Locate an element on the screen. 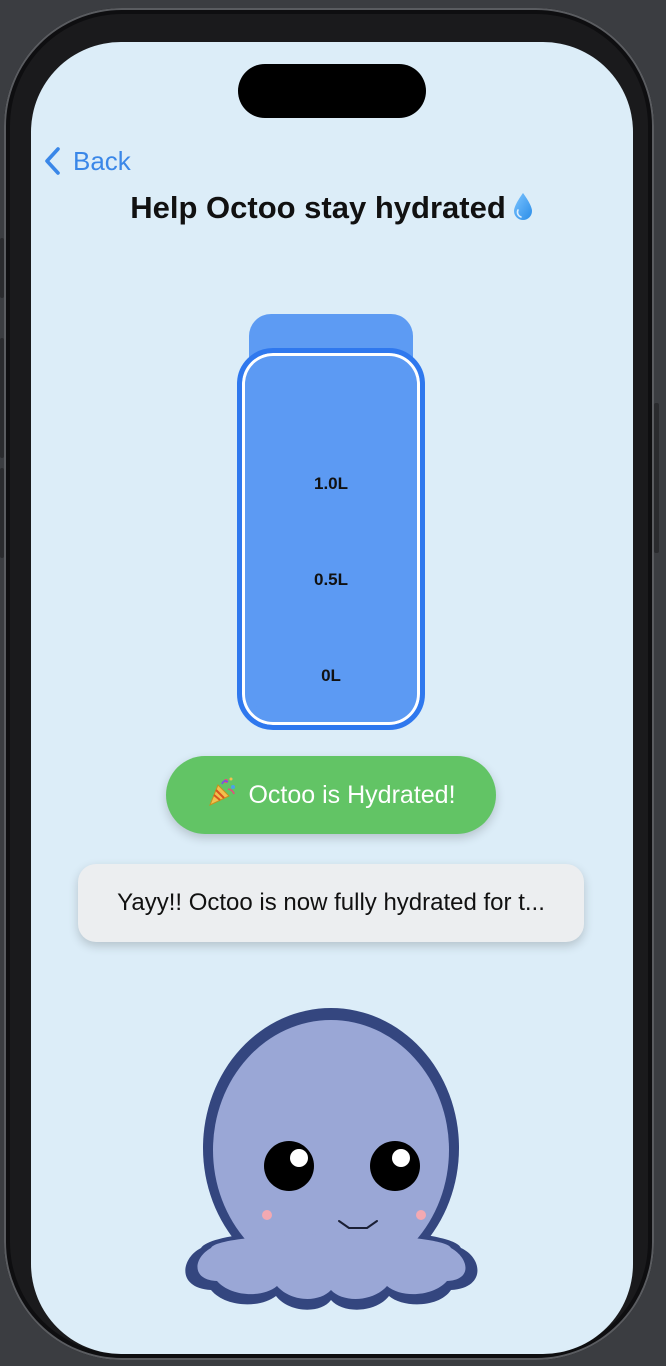  bottle-mark-1l: 1.0L is located at coordinates (331, 483).